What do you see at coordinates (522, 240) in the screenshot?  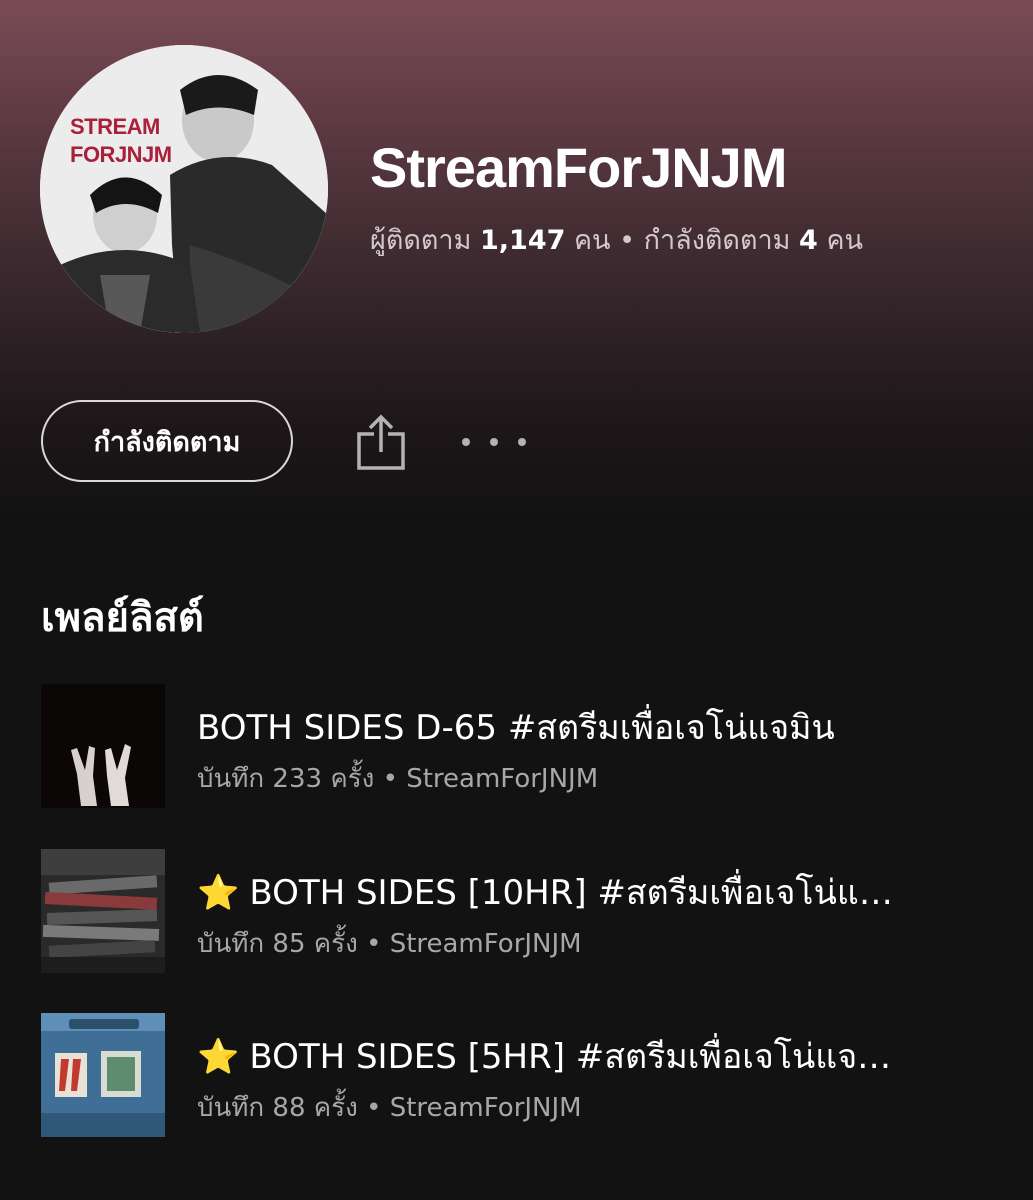 I see `followers-count: 1,147` at bounding box center [522, 240].